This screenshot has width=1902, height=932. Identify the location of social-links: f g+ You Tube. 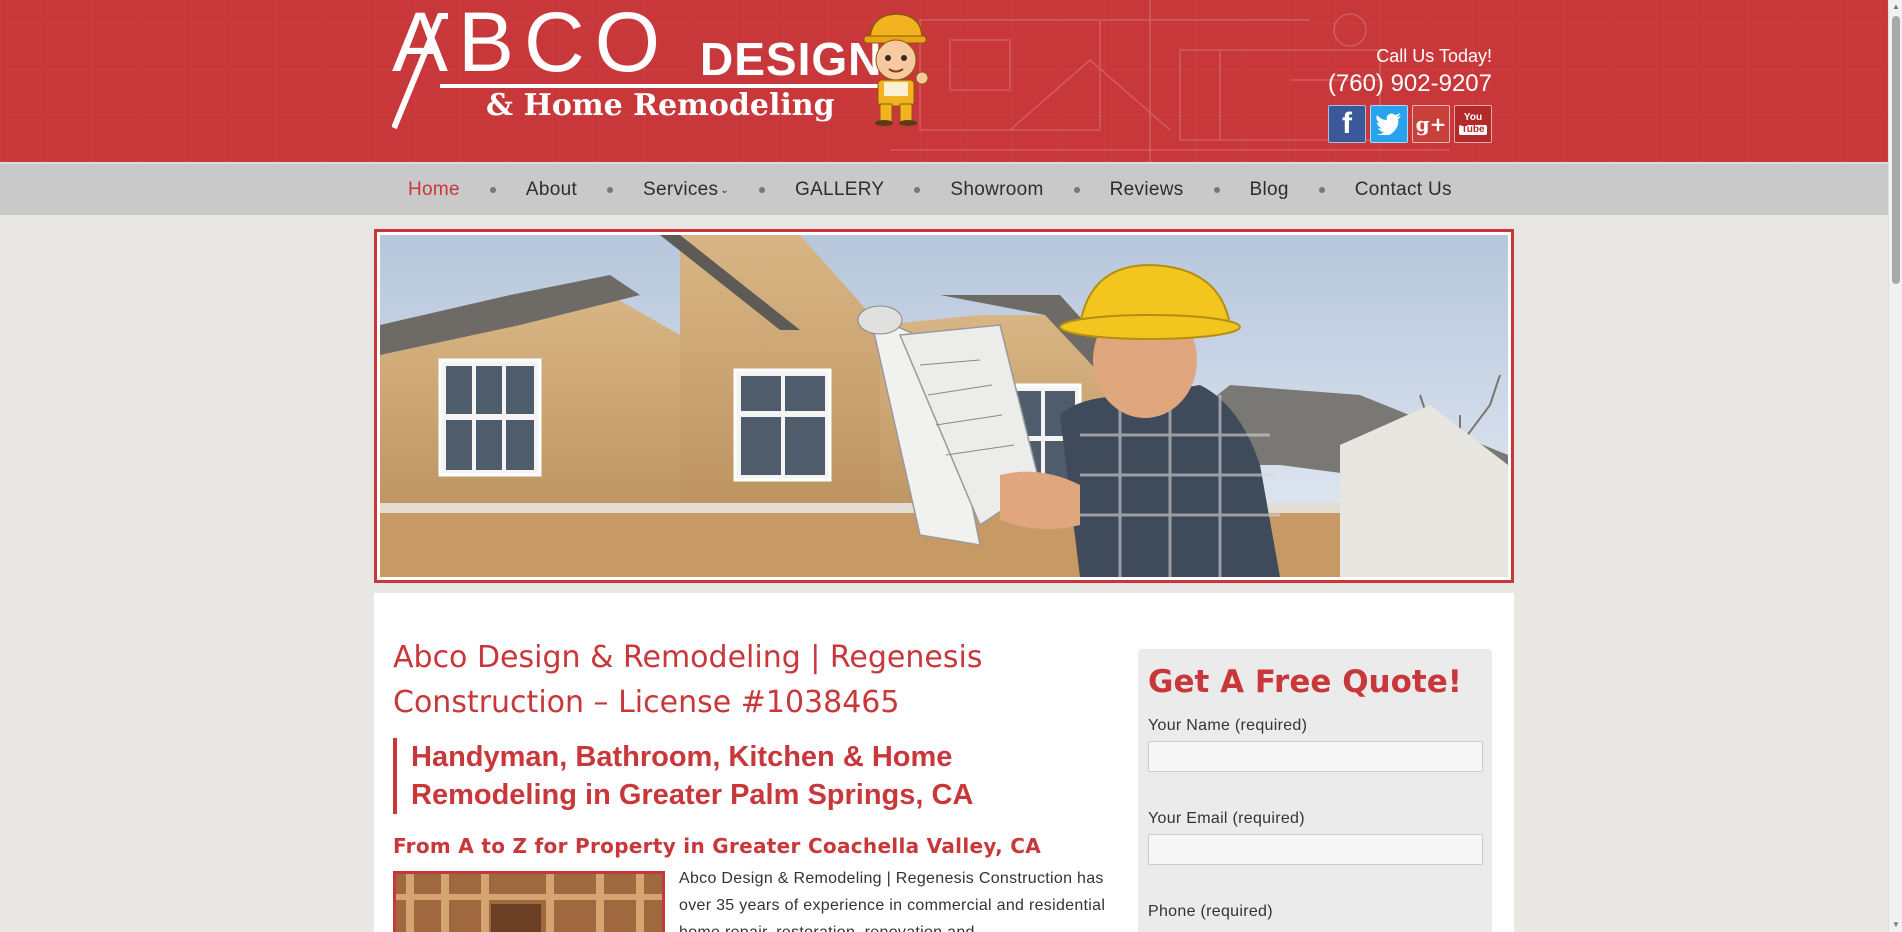
(1410, 124).